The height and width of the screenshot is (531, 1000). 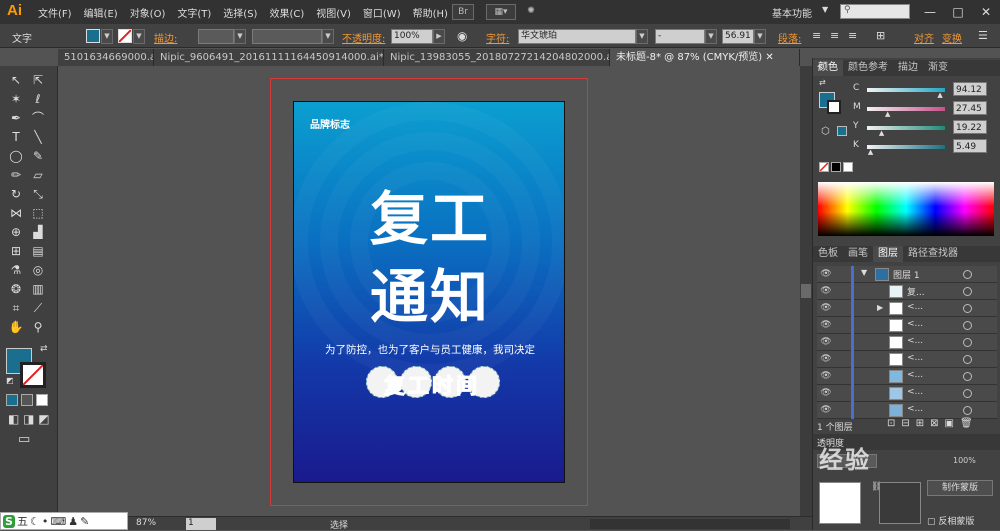 What do you see at coordinates (330, 123) in the screenshot?
I see `brand-logo-text: 品牌标志` at bounding box center [330, 123].